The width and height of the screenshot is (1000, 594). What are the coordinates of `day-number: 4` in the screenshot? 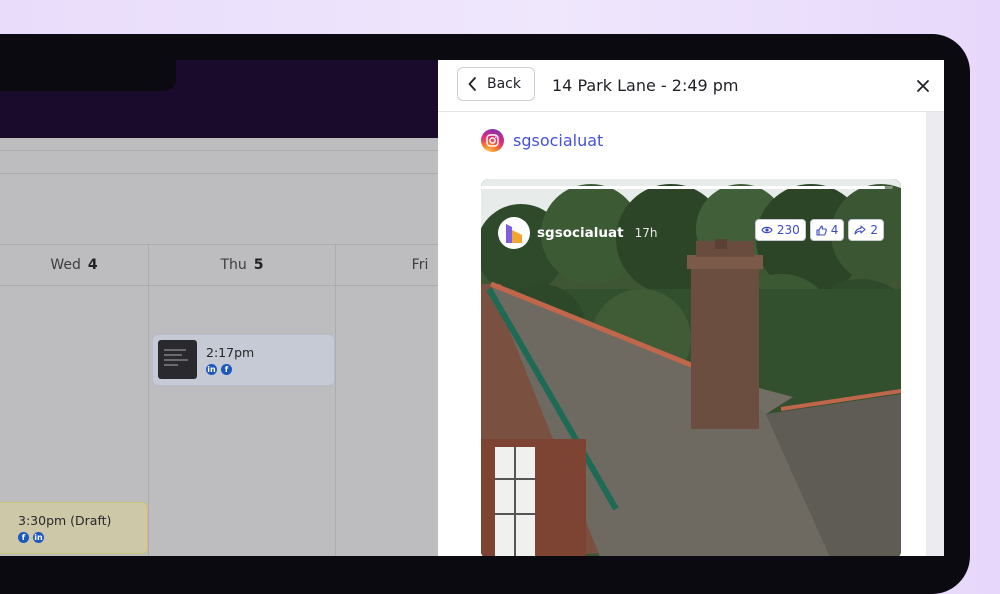 It's located at (92, 265).